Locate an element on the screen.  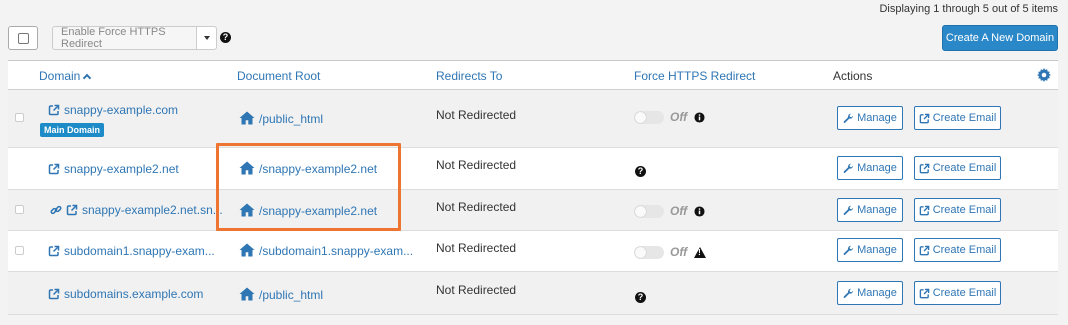
sort-ascending-icon is located at coordinates (87, 78).